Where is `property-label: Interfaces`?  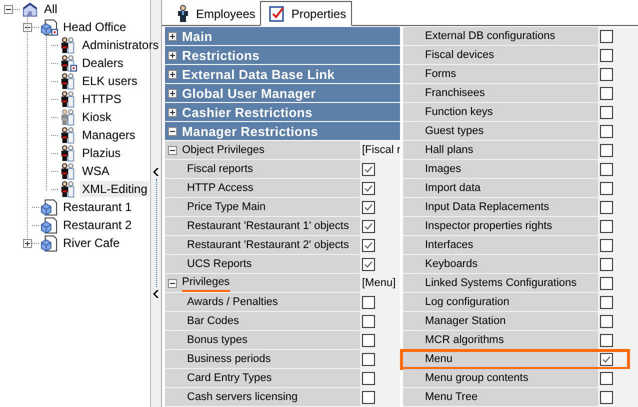 property-label: Interfaces is located at coordinates (449, 245).